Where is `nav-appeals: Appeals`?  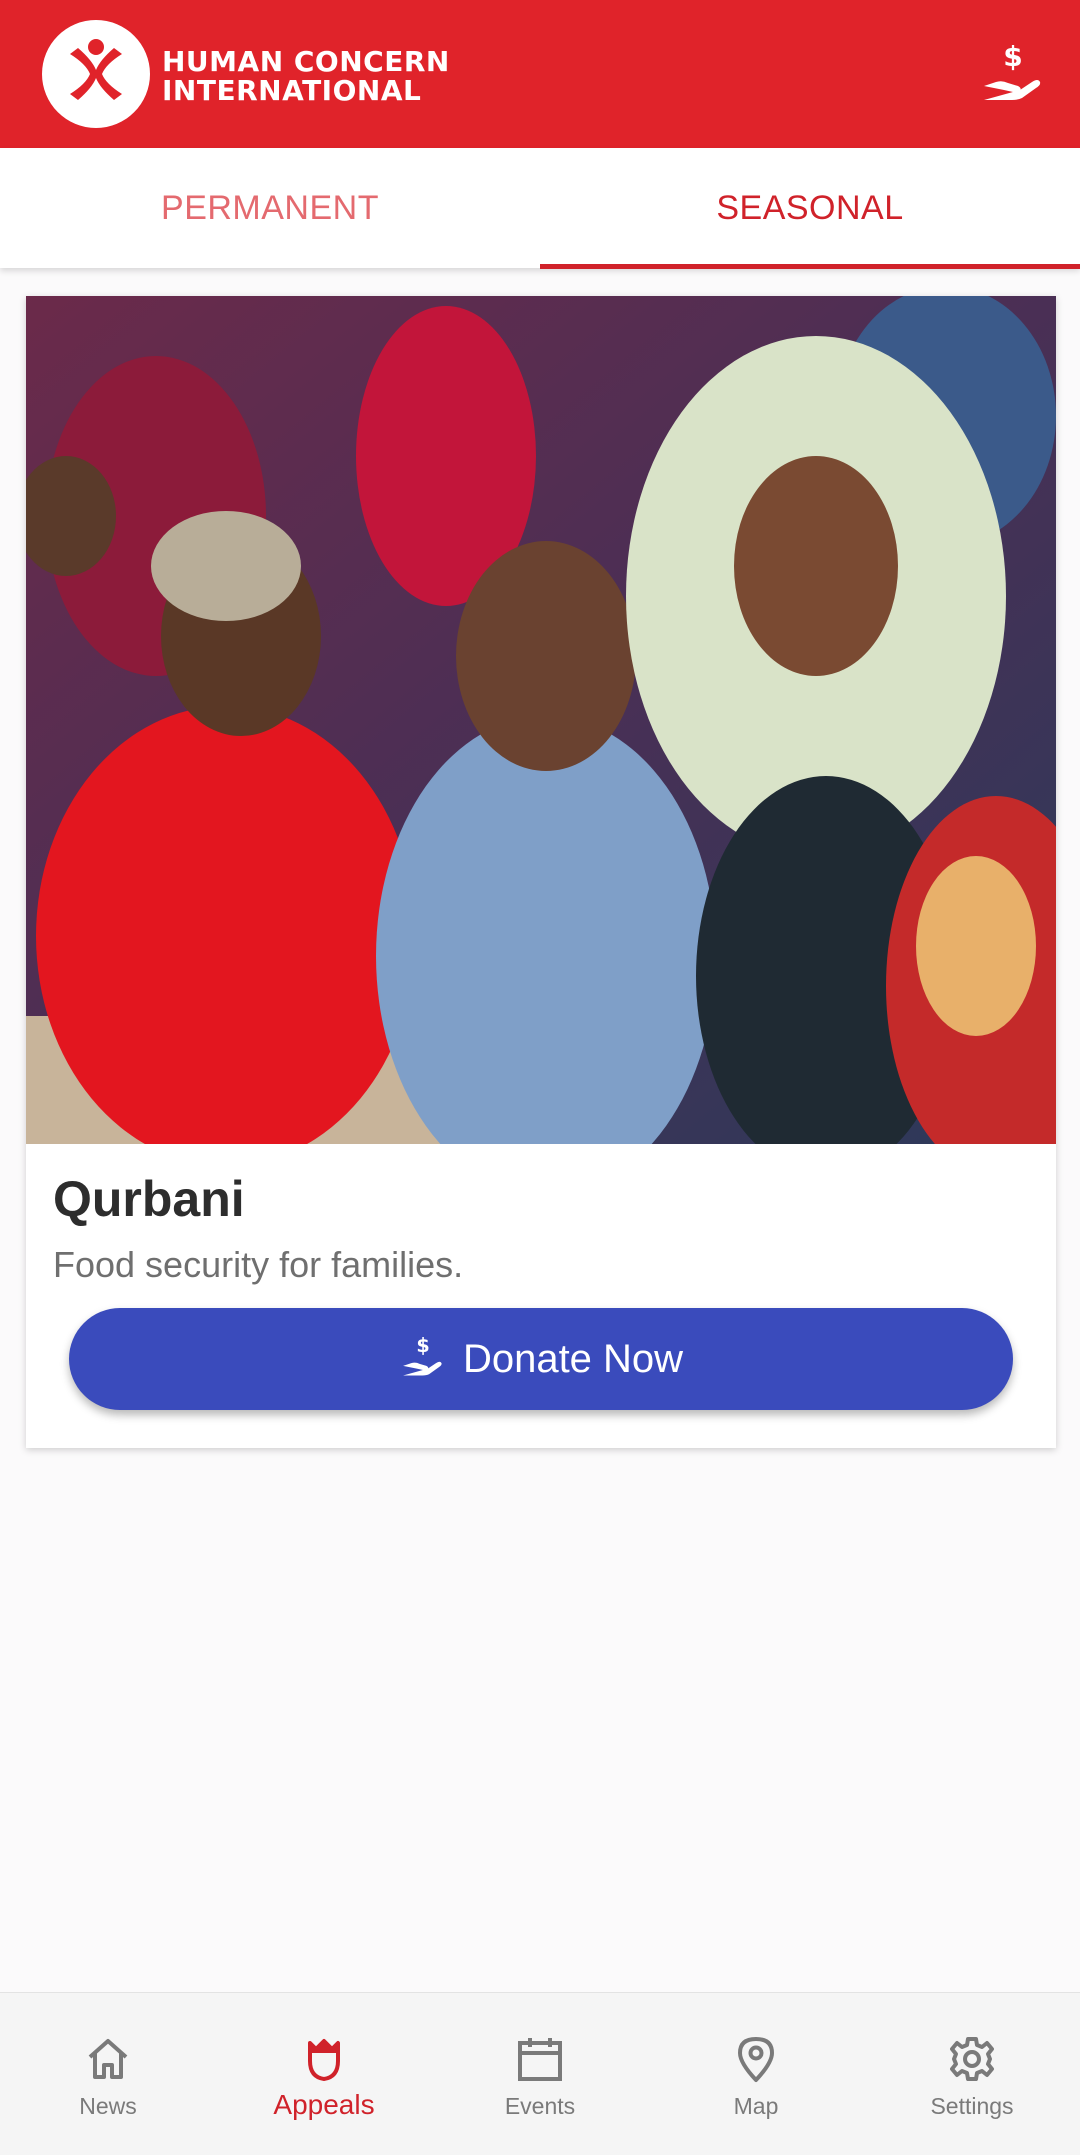
nav-appeals: Appeals is located at coordinates (324, 2074).